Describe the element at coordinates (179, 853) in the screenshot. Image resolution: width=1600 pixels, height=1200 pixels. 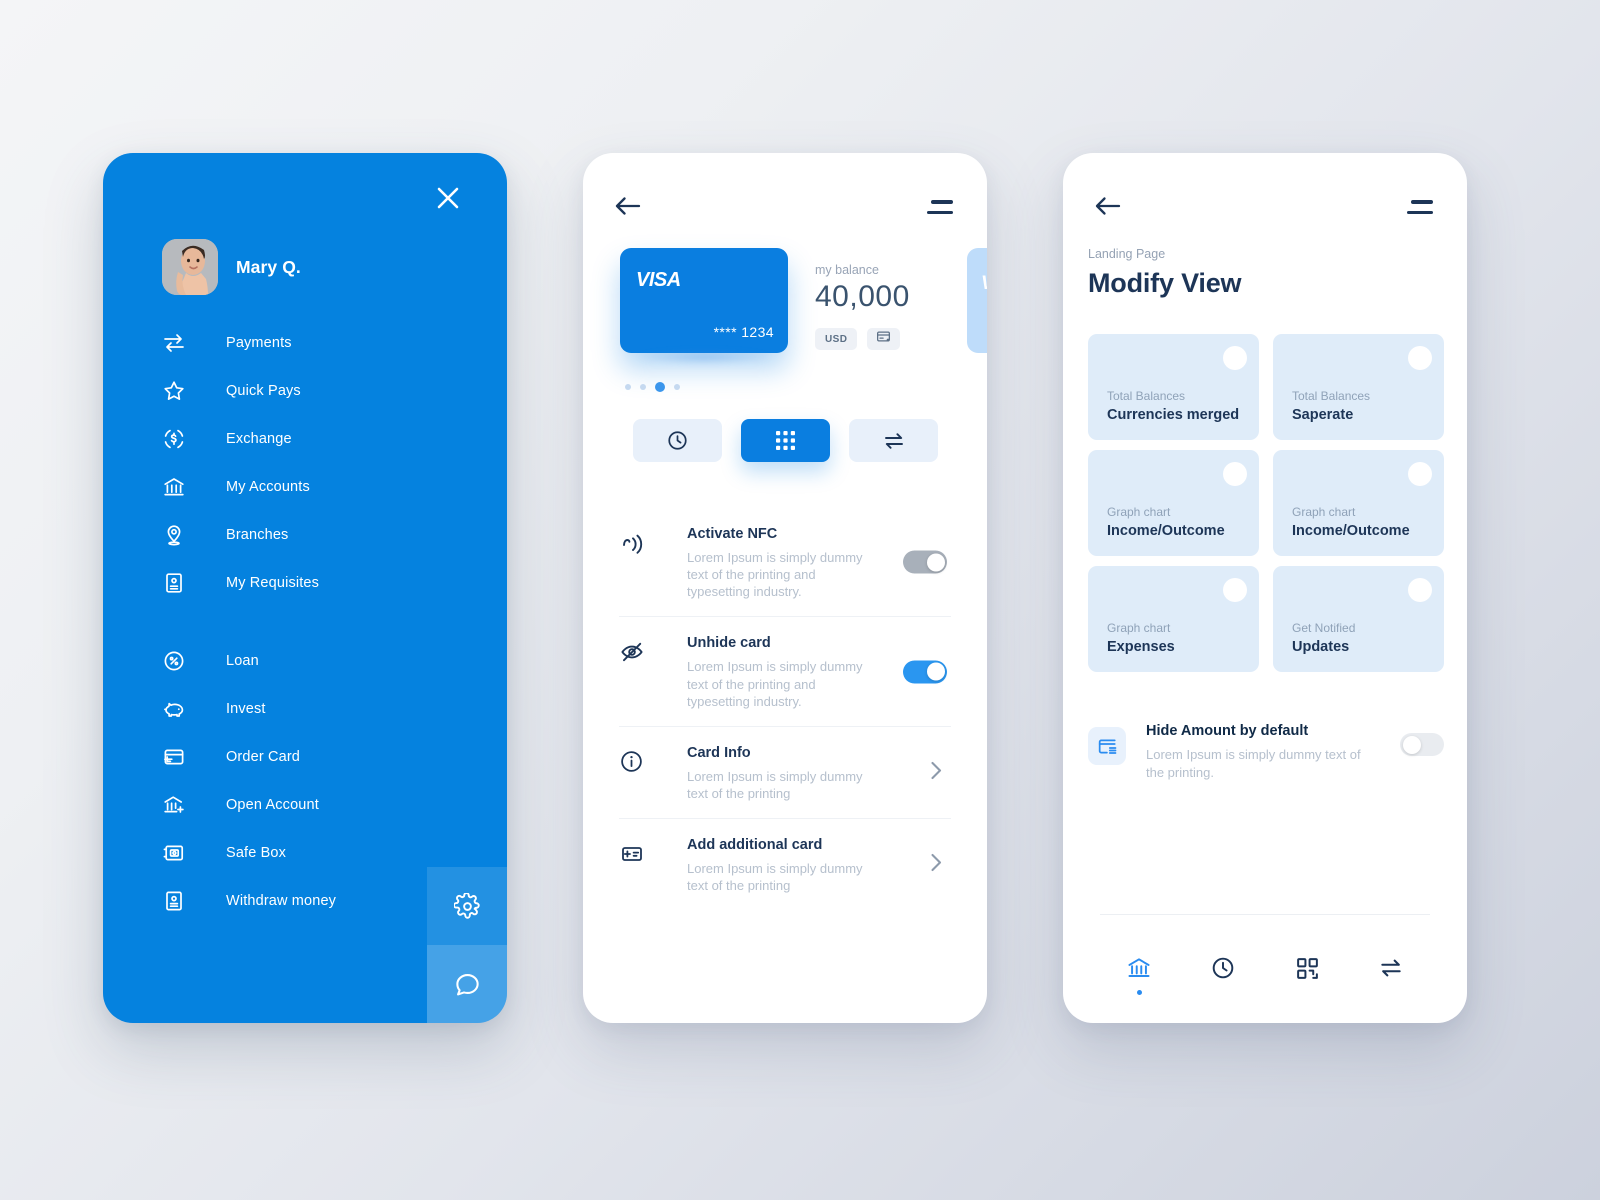
I see `safe-box-icon` at that location.